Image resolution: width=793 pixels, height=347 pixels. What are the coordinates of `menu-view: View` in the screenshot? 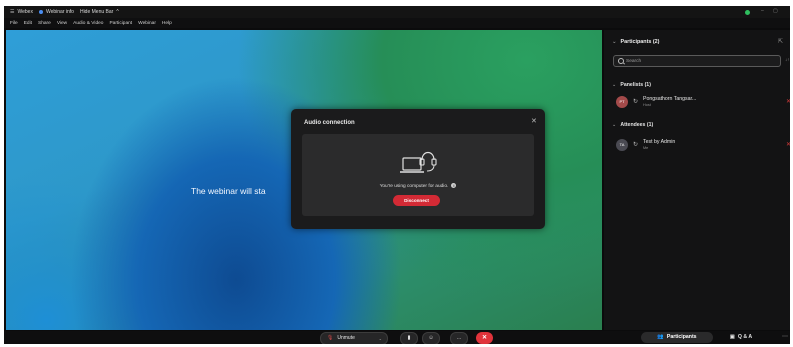 It's located at (62, 23).